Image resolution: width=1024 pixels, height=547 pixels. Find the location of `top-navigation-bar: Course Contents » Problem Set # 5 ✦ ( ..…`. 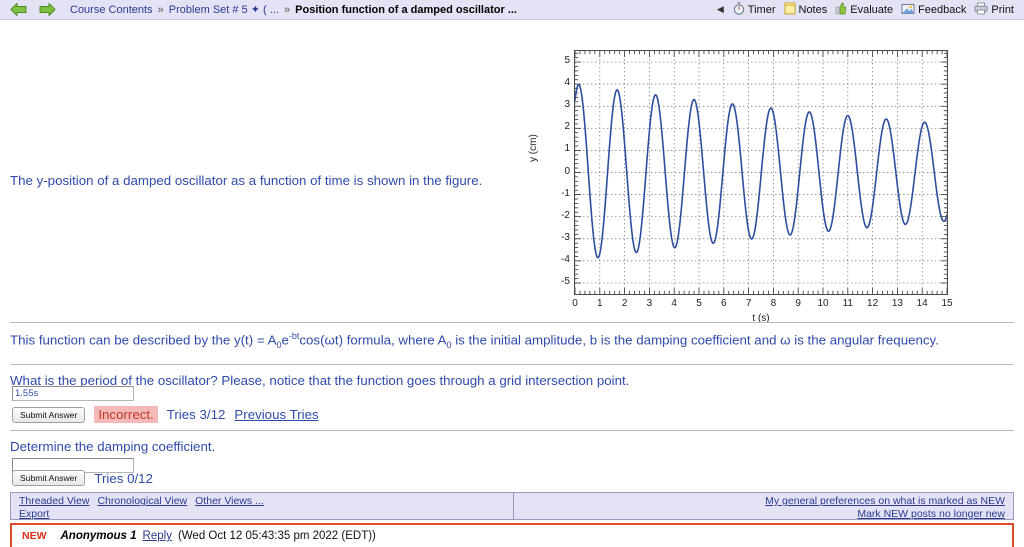

top-navigation-bar: Course Contents » Problem Set # 5 ✦ ( ..… is located at coordinates (512, 10).